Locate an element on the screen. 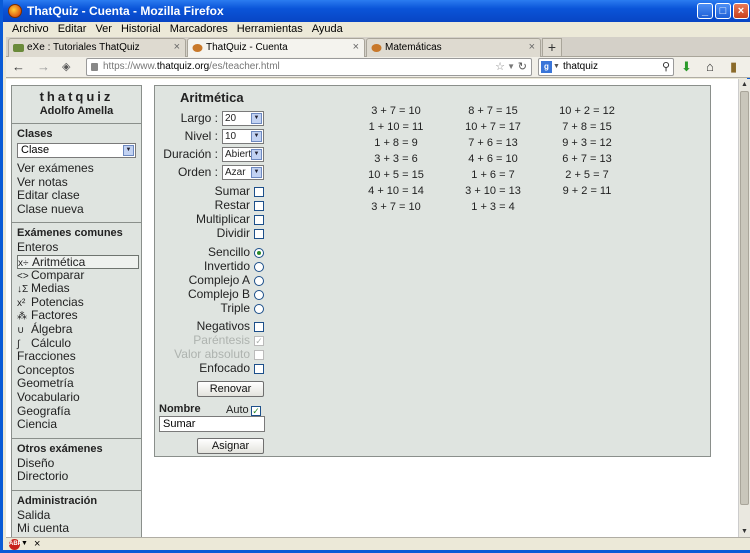 The width and height of the screenshot is (750, 553). sidebar-link-clase-nueva: Clase nueva is located at coordinates (79, 209).